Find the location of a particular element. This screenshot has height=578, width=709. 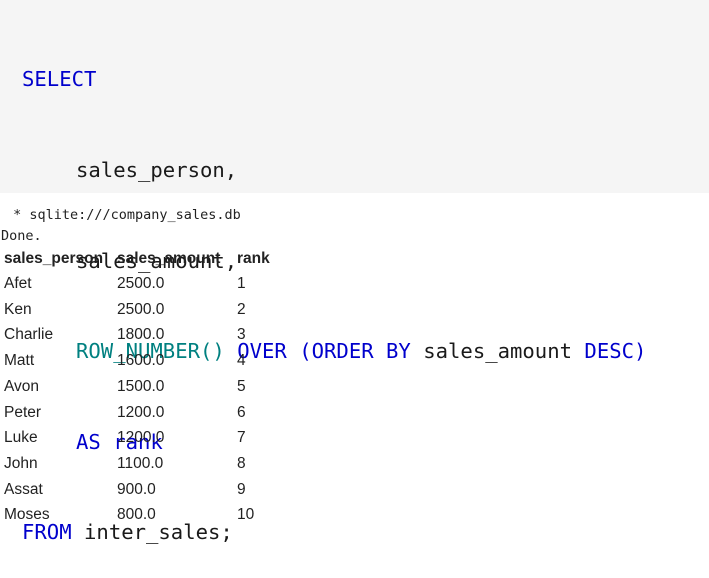

table-row: Matt 1600.0 4 is located at coordinates (145, 361).